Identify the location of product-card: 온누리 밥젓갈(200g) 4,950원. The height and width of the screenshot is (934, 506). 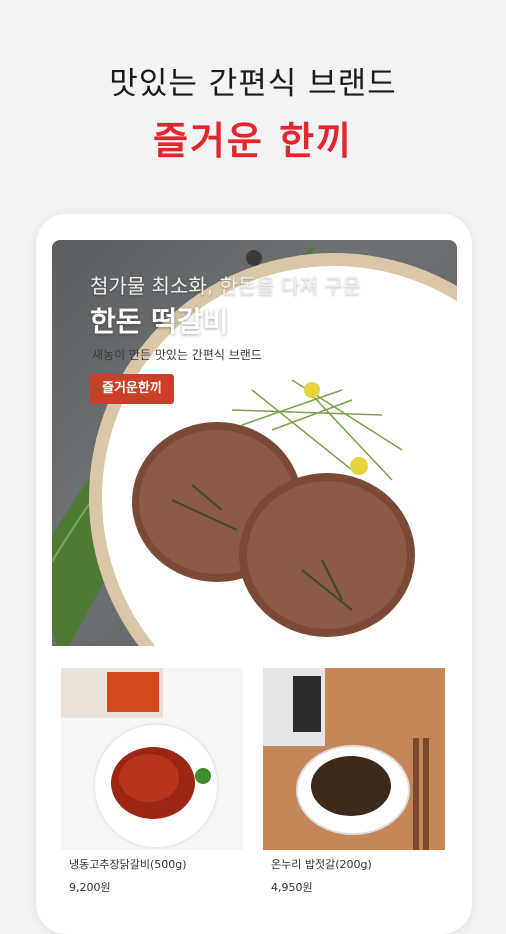
(354, 784).